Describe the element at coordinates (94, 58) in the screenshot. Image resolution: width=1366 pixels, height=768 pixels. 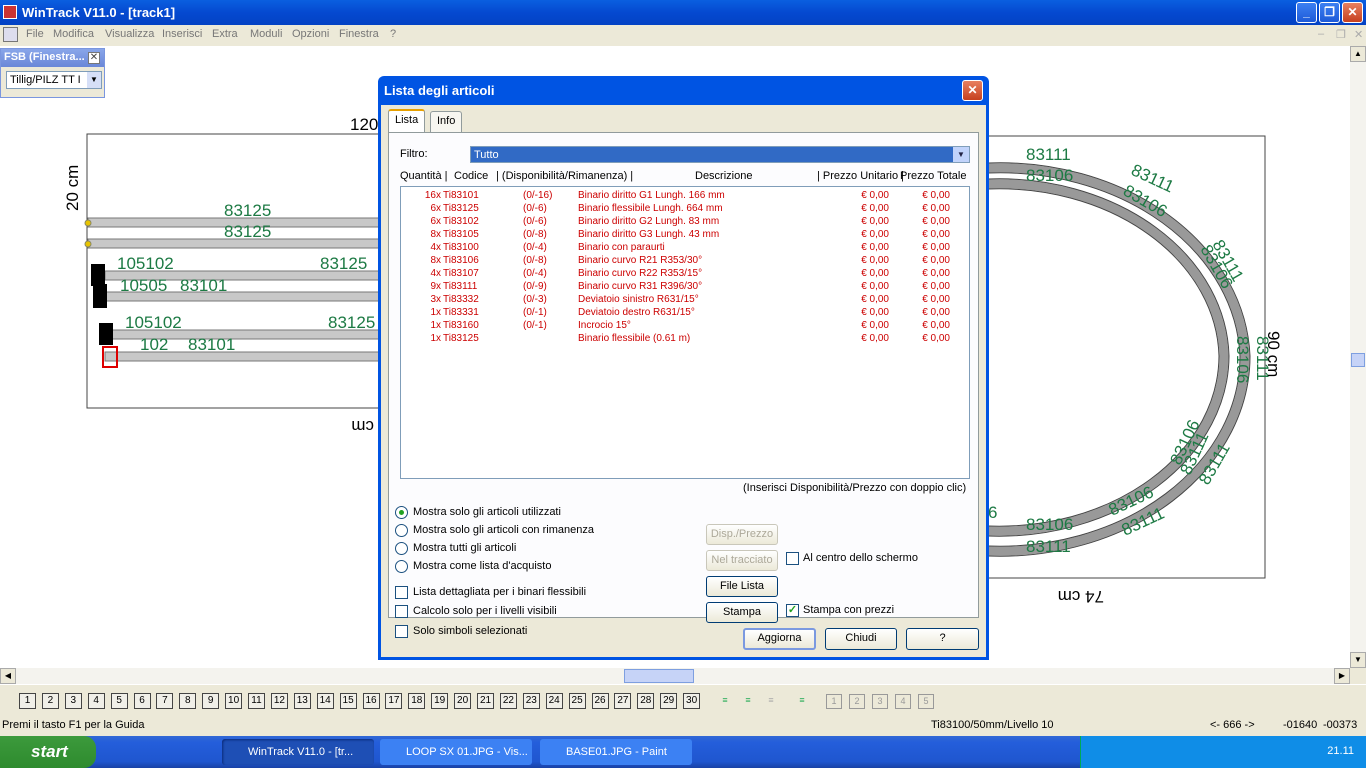
I see `fsb-close-icon: ✕` at that location.